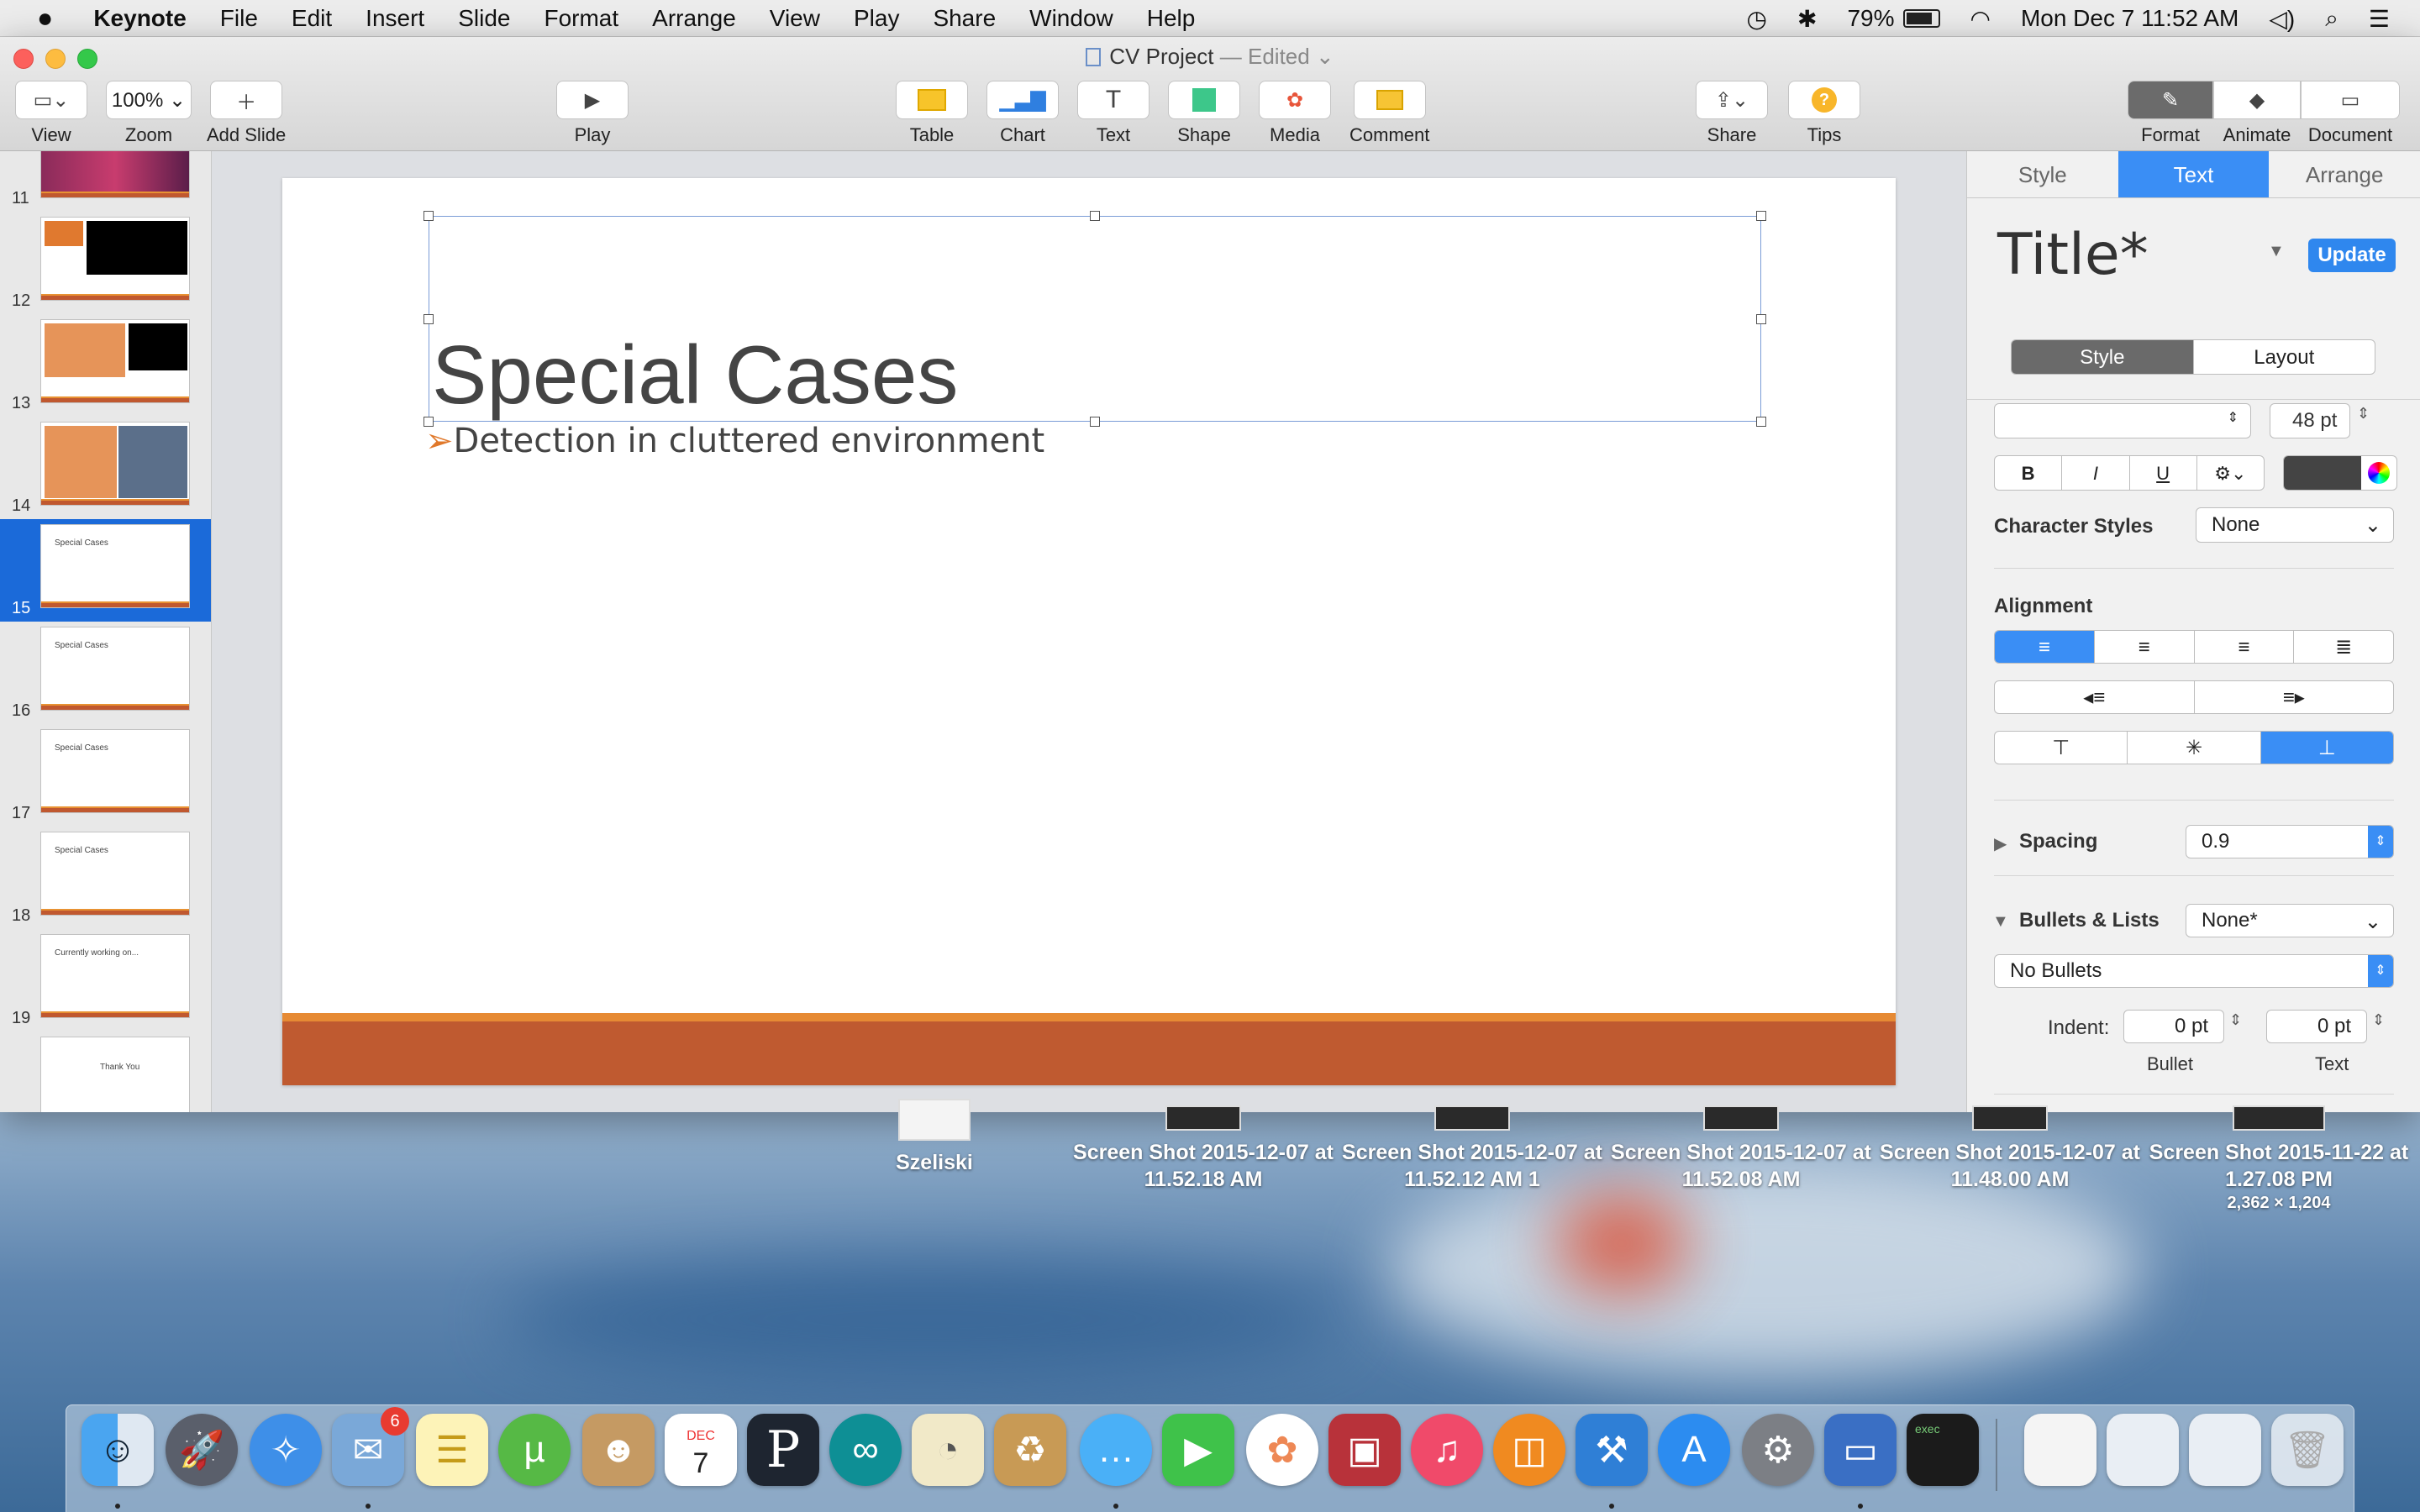  I want to click on time-machine-icon: ◷, so click(1757, 19).